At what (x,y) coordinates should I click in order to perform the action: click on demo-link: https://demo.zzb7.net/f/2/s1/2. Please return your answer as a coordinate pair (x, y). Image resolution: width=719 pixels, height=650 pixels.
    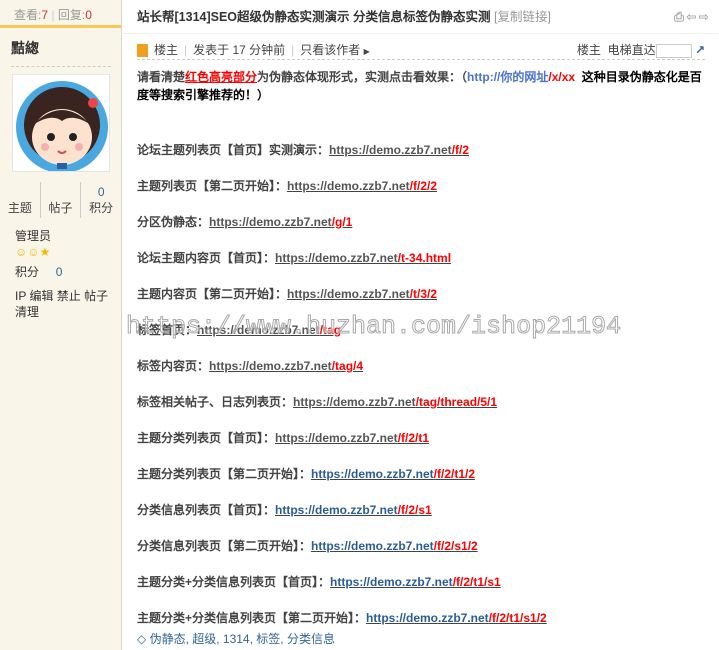
    Looking at the image, I should click on (394, 546).